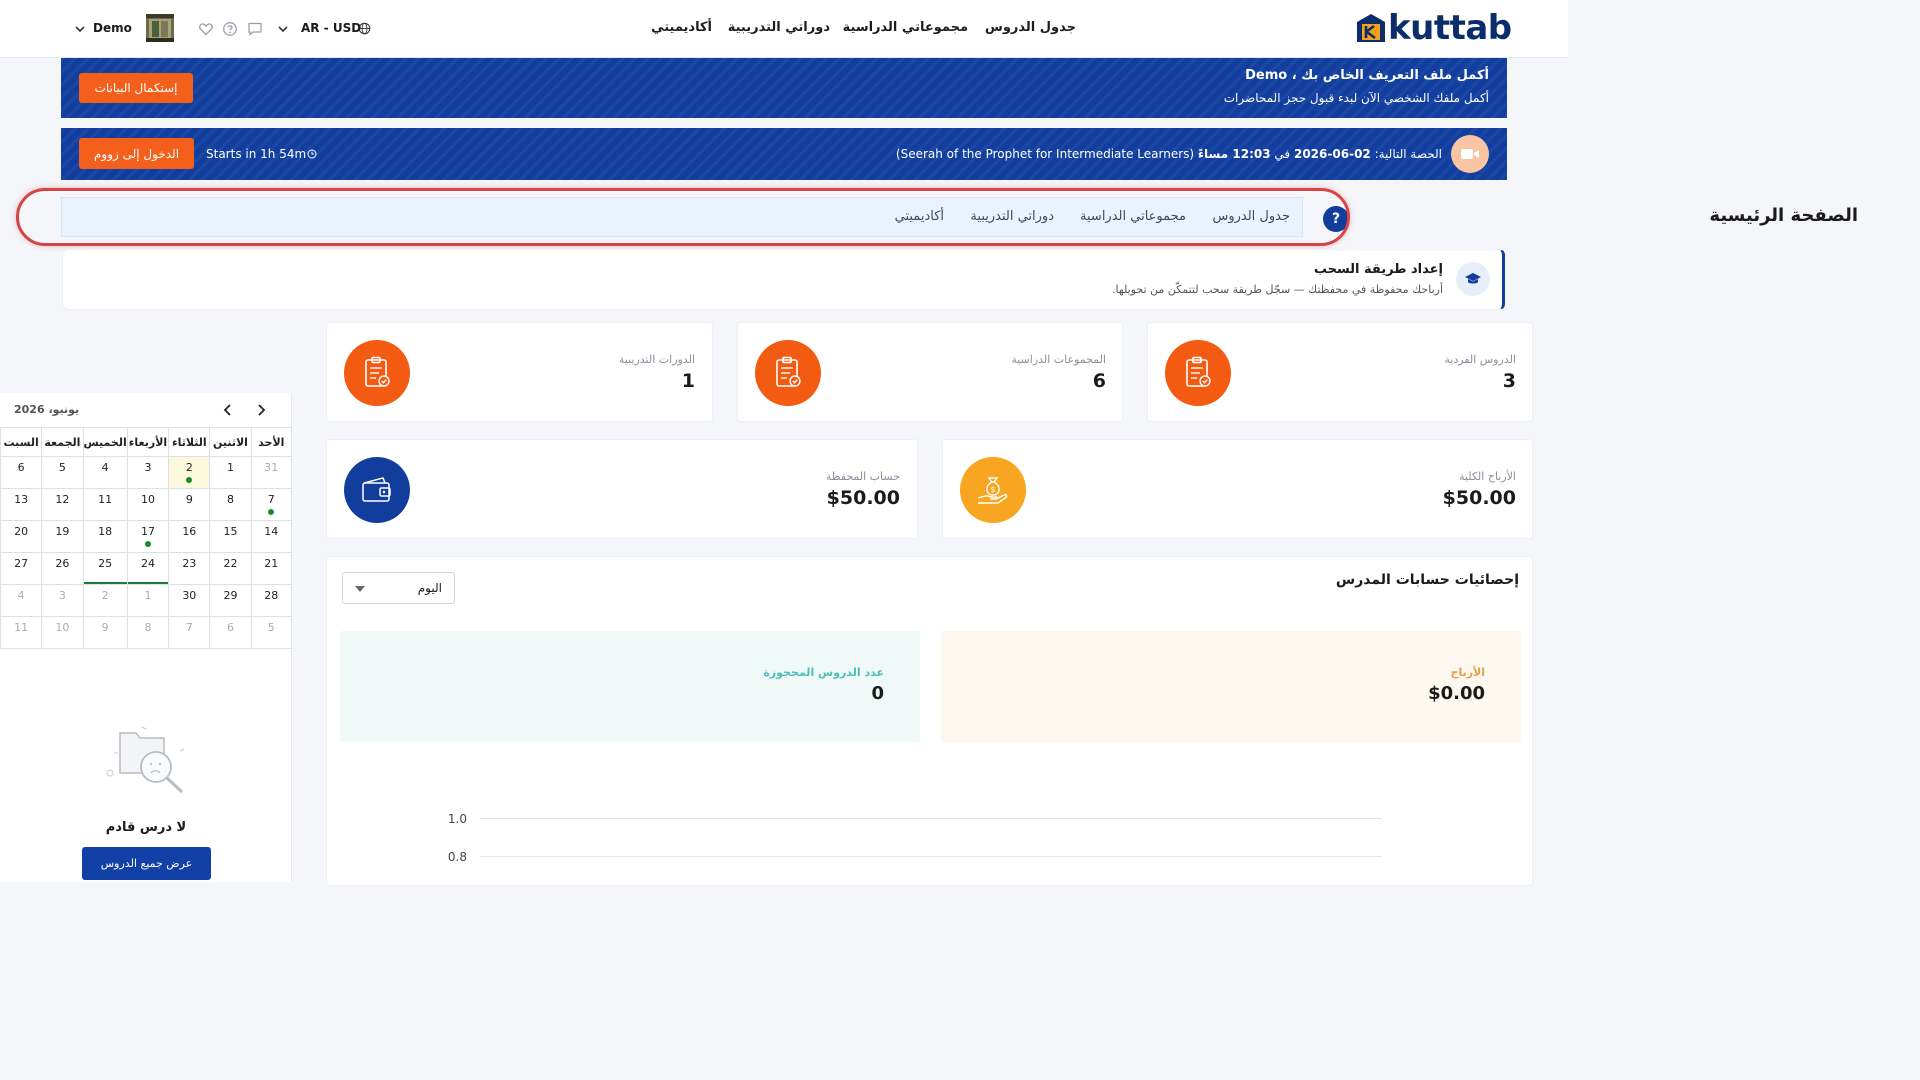 The width and height of the screenshot is (1920, 1080). Describe the element at coordinates (1340, 372) in the screenshot. I see `stat-card-individual-lessons: الدروس الفردية 3` at that location.